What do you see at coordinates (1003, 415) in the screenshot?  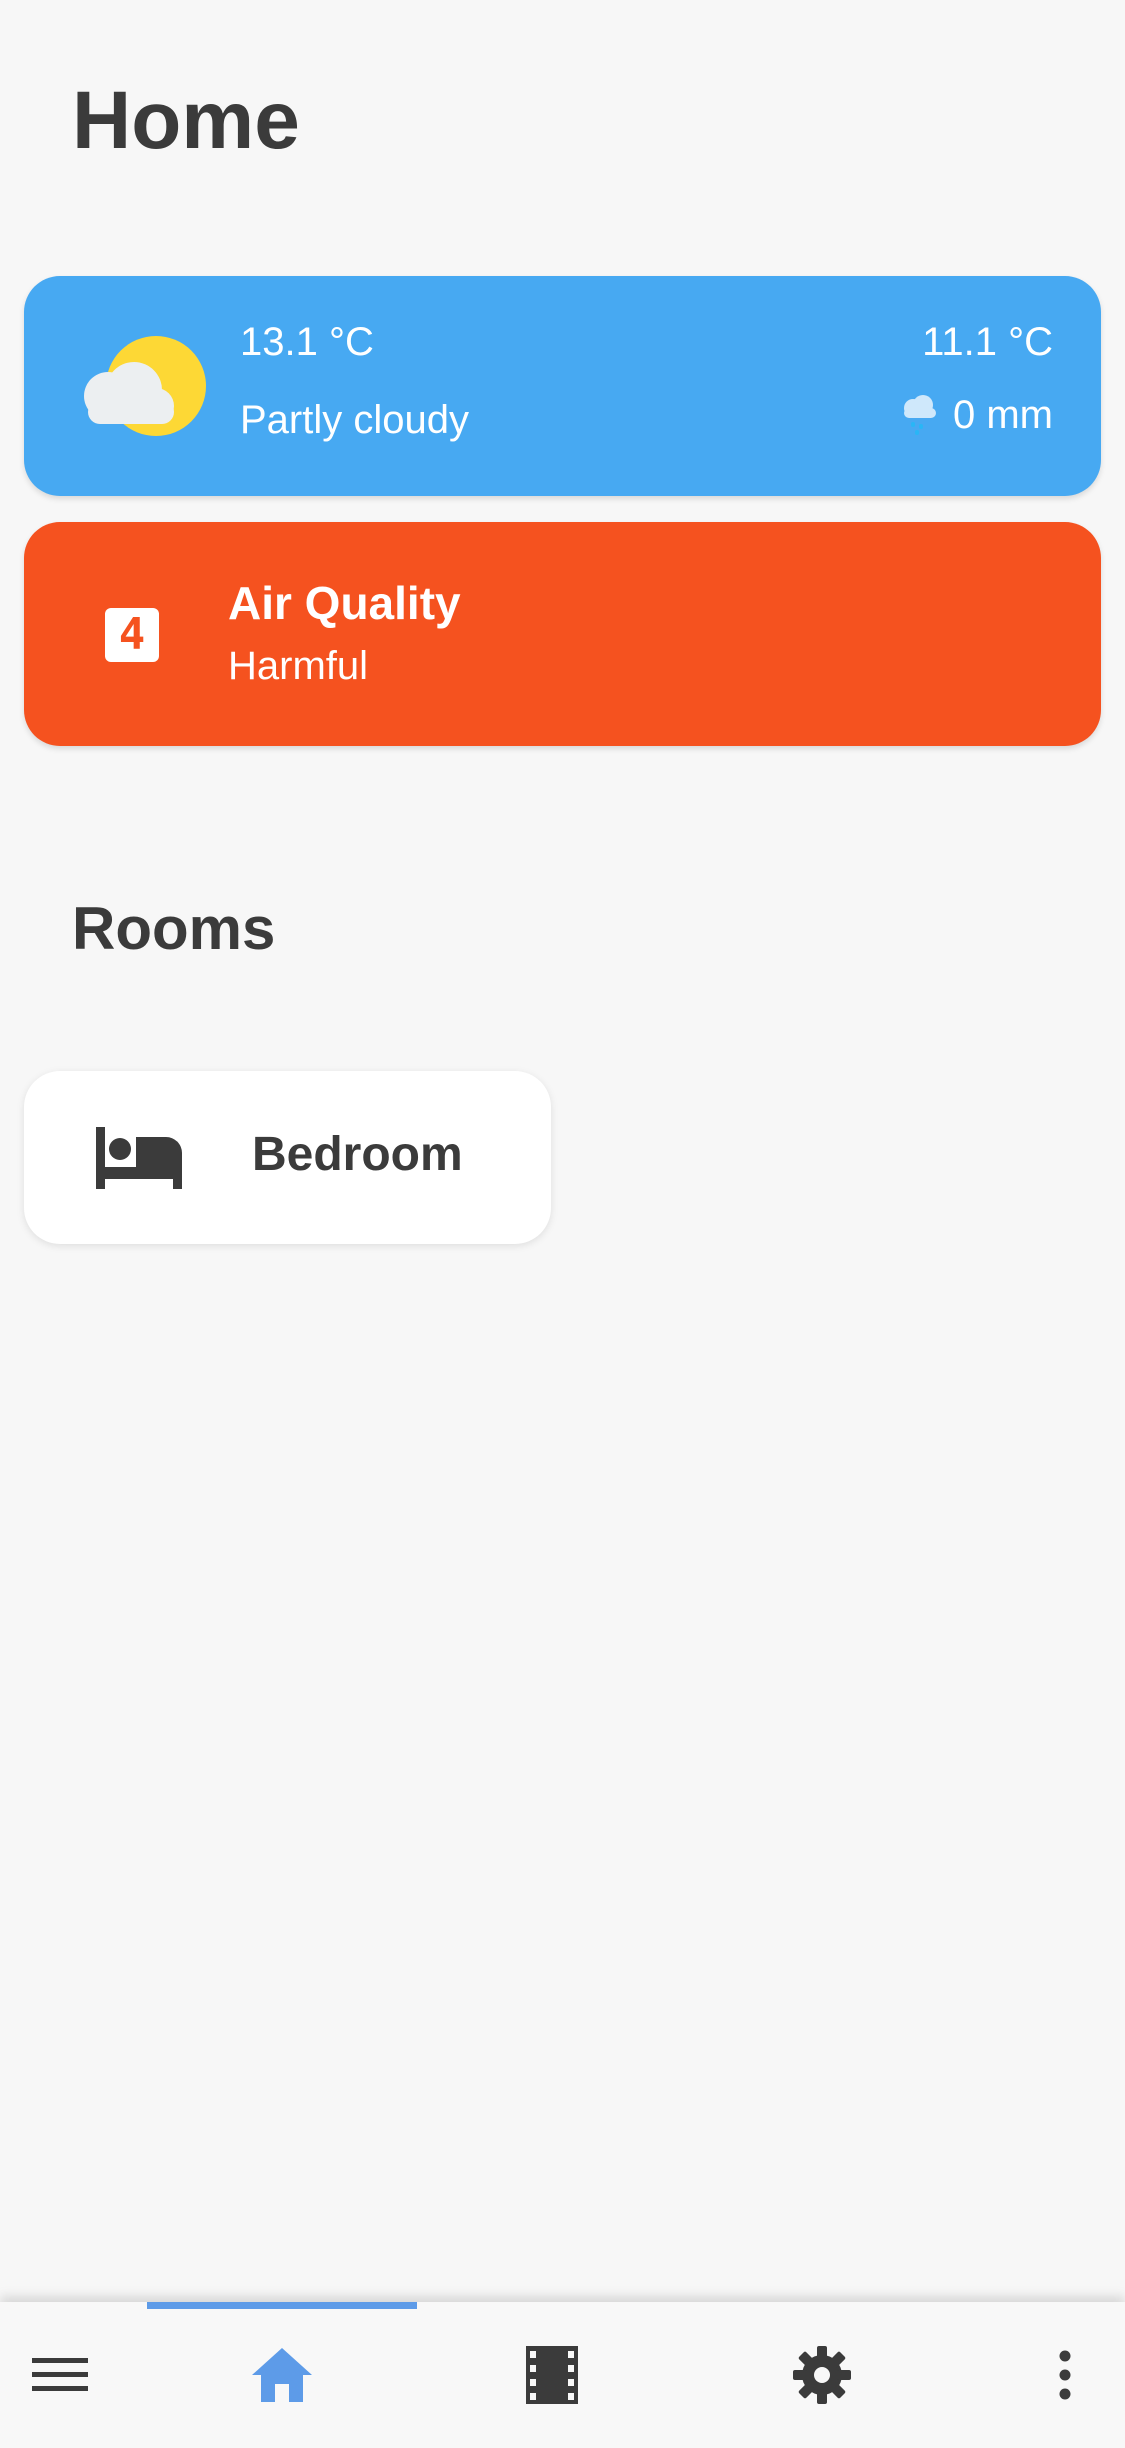 I see `precipitation-value: 0 mm` at bounding box center [1003, 415].